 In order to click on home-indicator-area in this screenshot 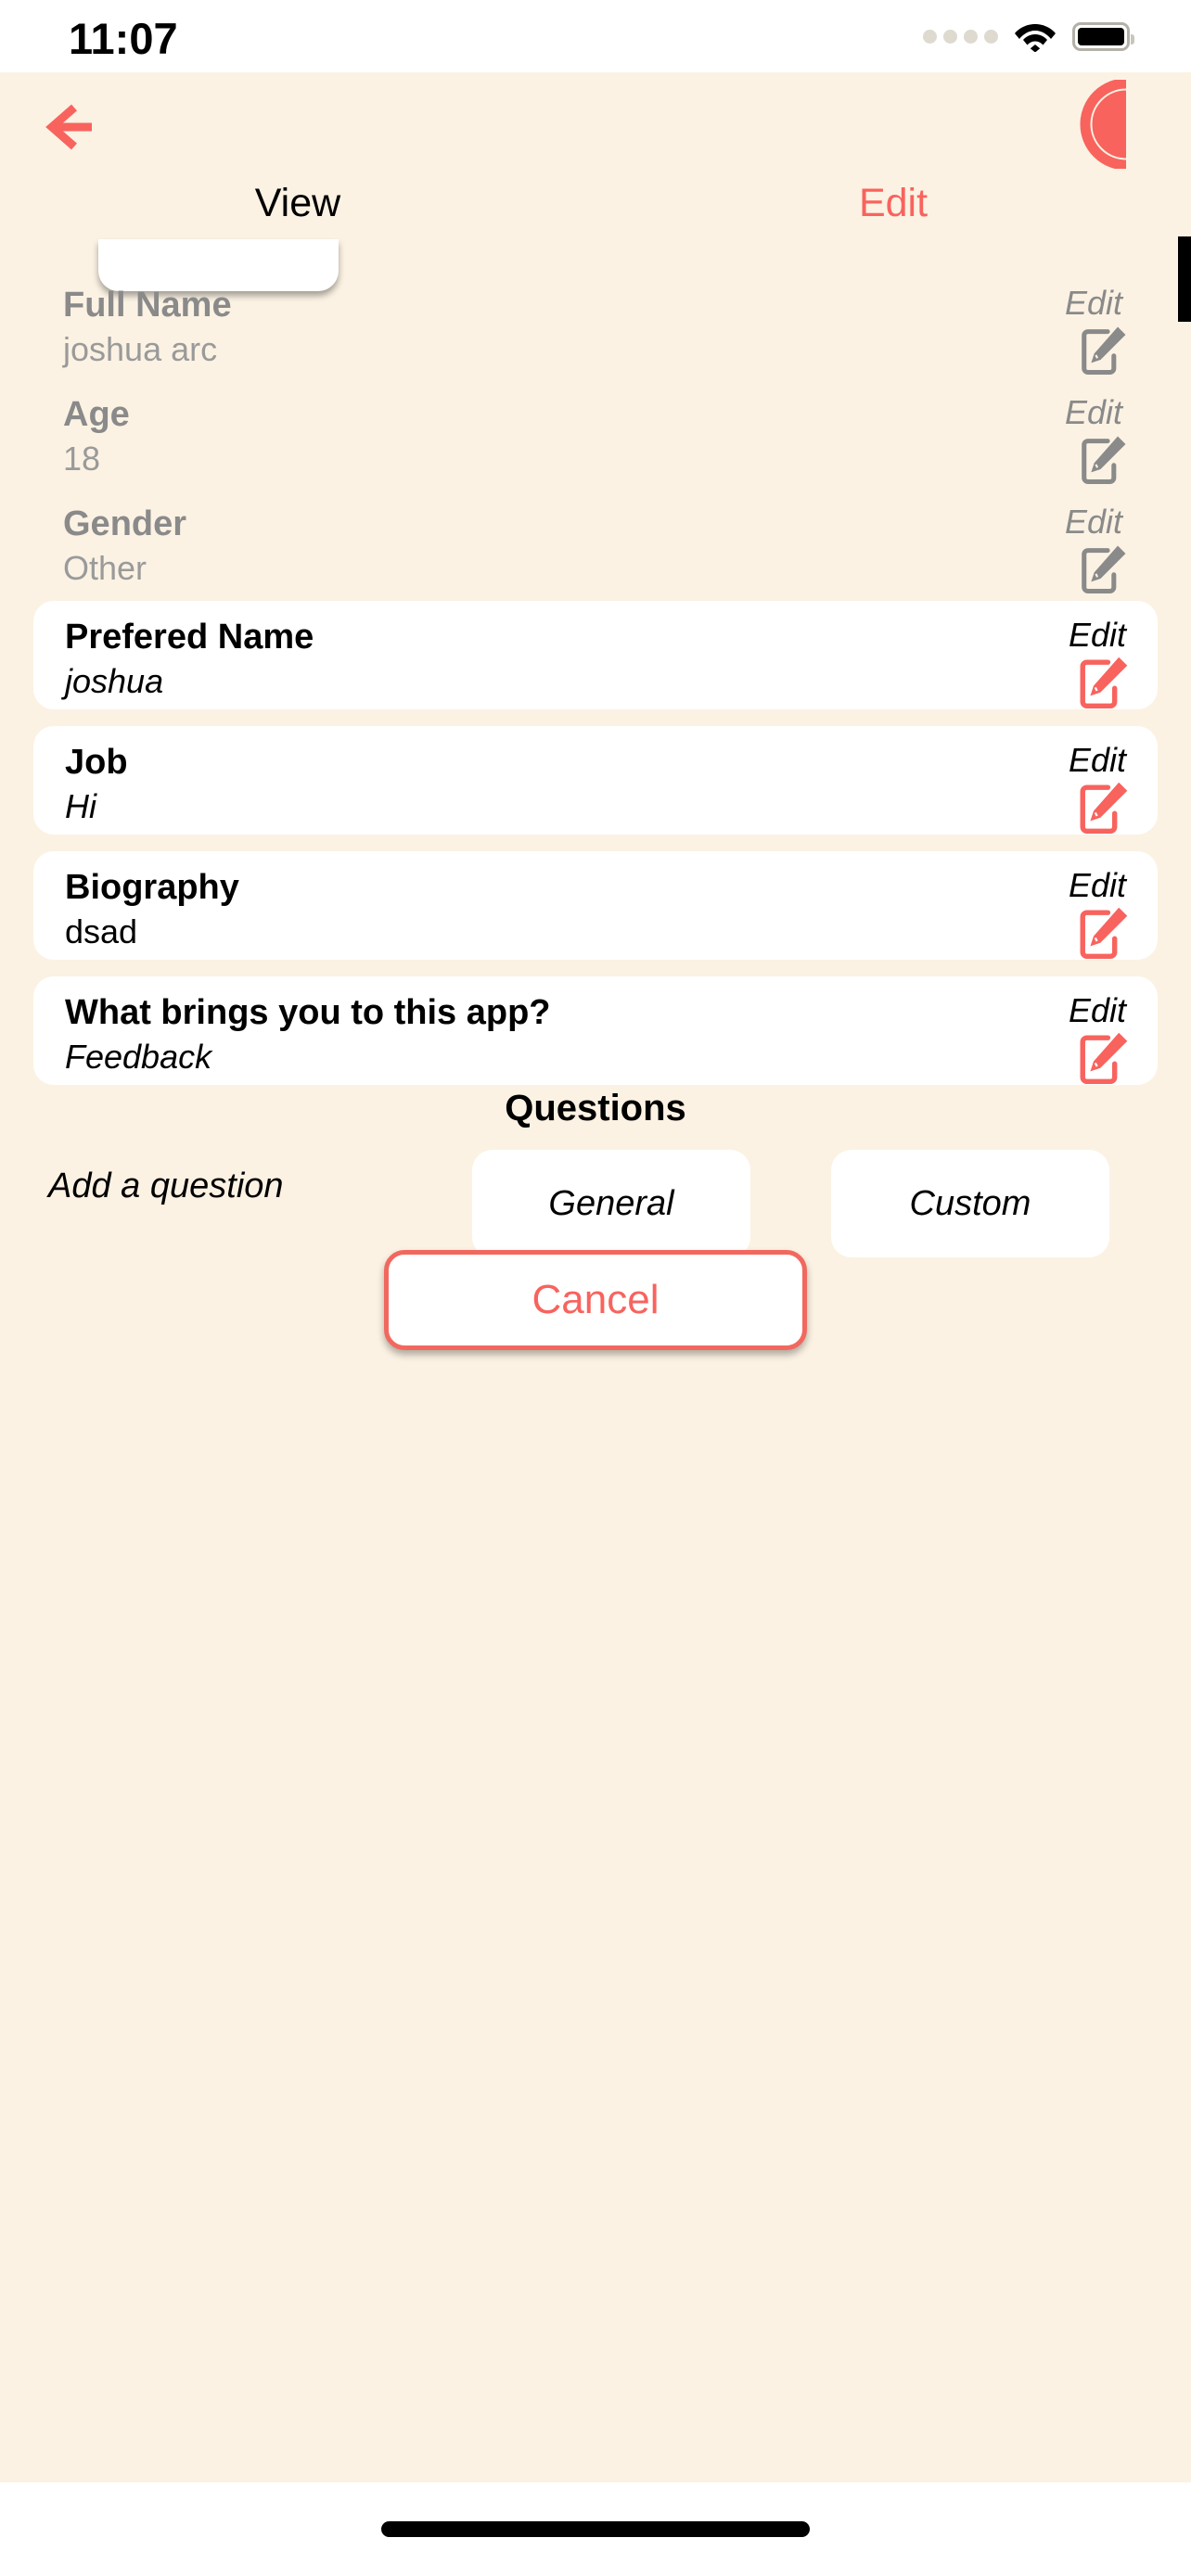, I will do `click(595, 2529)`.